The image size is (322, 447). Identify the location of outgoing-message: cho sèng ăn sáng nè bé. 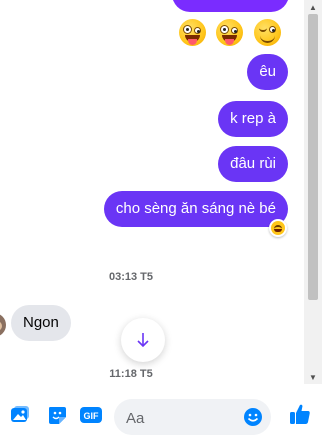
(195, 209).